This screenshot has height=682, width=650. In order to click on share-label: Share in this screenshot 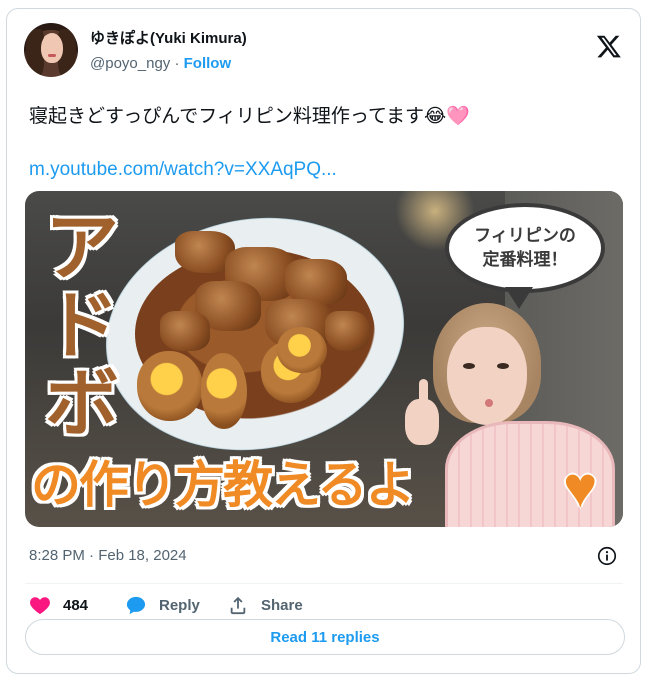, I will do `click(282, 605)`.